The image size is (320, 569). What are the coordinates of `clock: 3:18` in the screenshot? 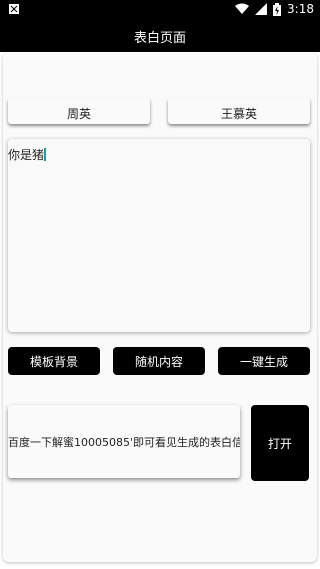 It's located at (300, 9).